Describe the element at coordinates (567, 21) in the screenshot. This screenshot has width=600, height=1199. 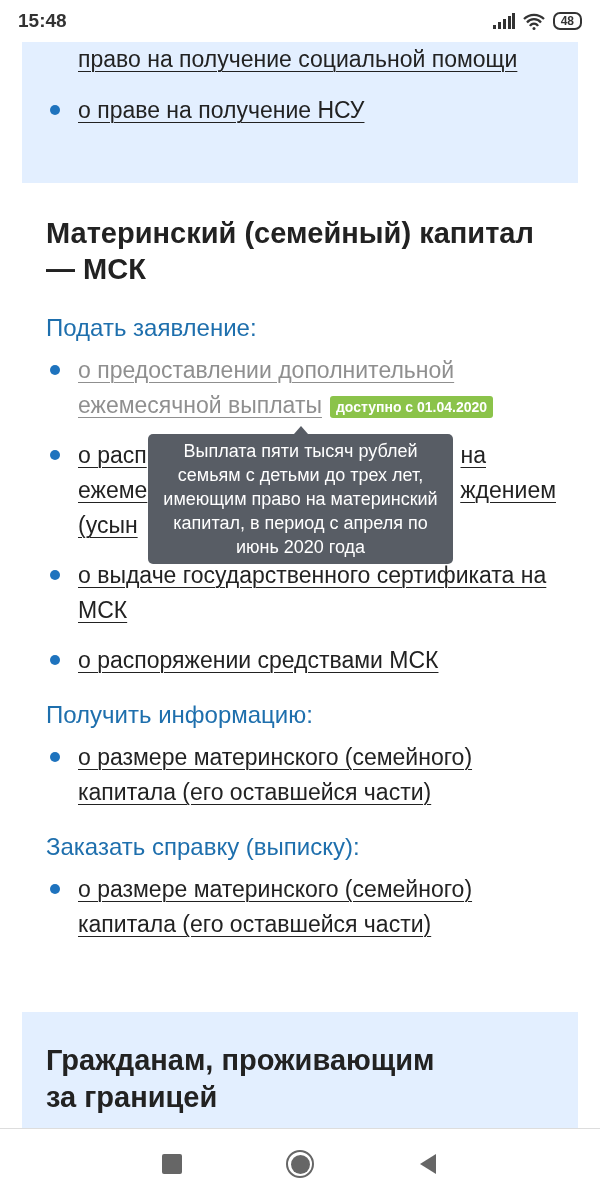
I see `battery-indicator: 48` at that location.